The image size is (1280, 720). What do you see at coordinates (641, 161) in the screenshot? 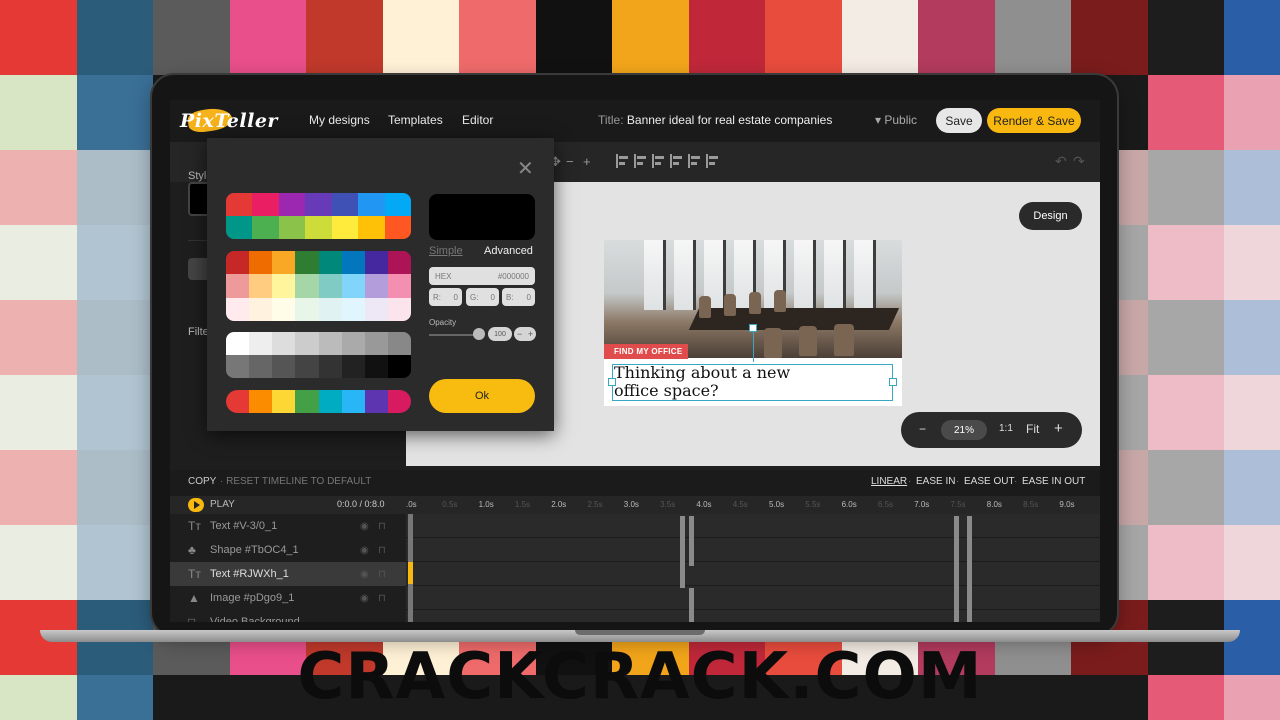
I see `align-center-icon` at bounding box center [641, 161].